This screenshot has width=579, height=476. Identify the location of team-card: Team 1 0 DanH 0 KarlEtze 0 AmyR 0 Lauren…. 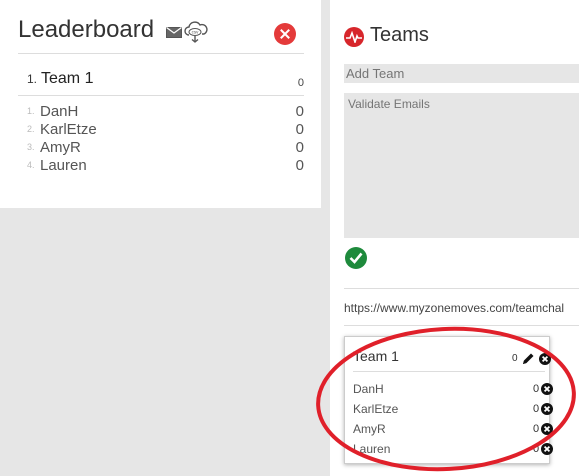
(448, 400).